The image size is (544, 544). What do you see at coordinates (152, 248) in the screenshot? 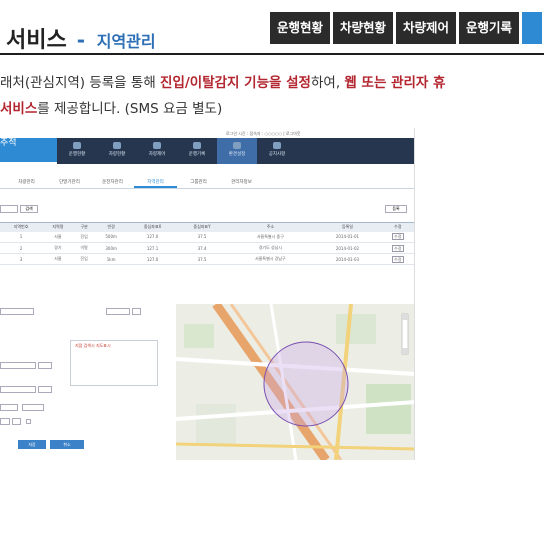
I see `table-cell: 127.1` at bounding box center [152, 248].